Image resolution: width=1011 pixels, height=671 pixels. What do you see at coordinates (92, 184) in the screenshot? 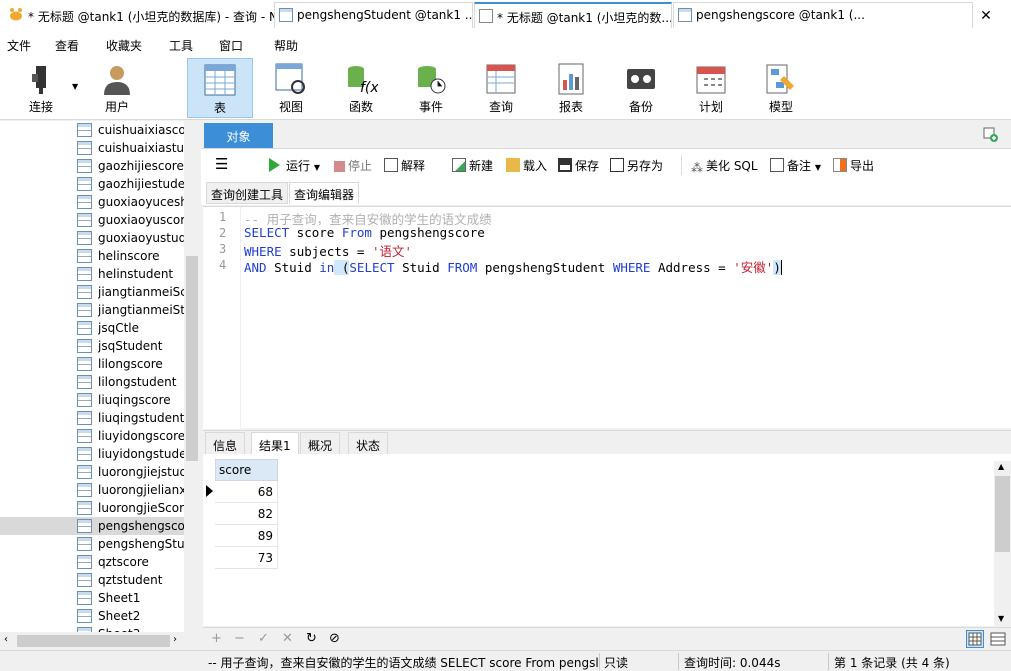
I see `tree-item-table: gaozhijiestudent` at bounding box center [92, 184].